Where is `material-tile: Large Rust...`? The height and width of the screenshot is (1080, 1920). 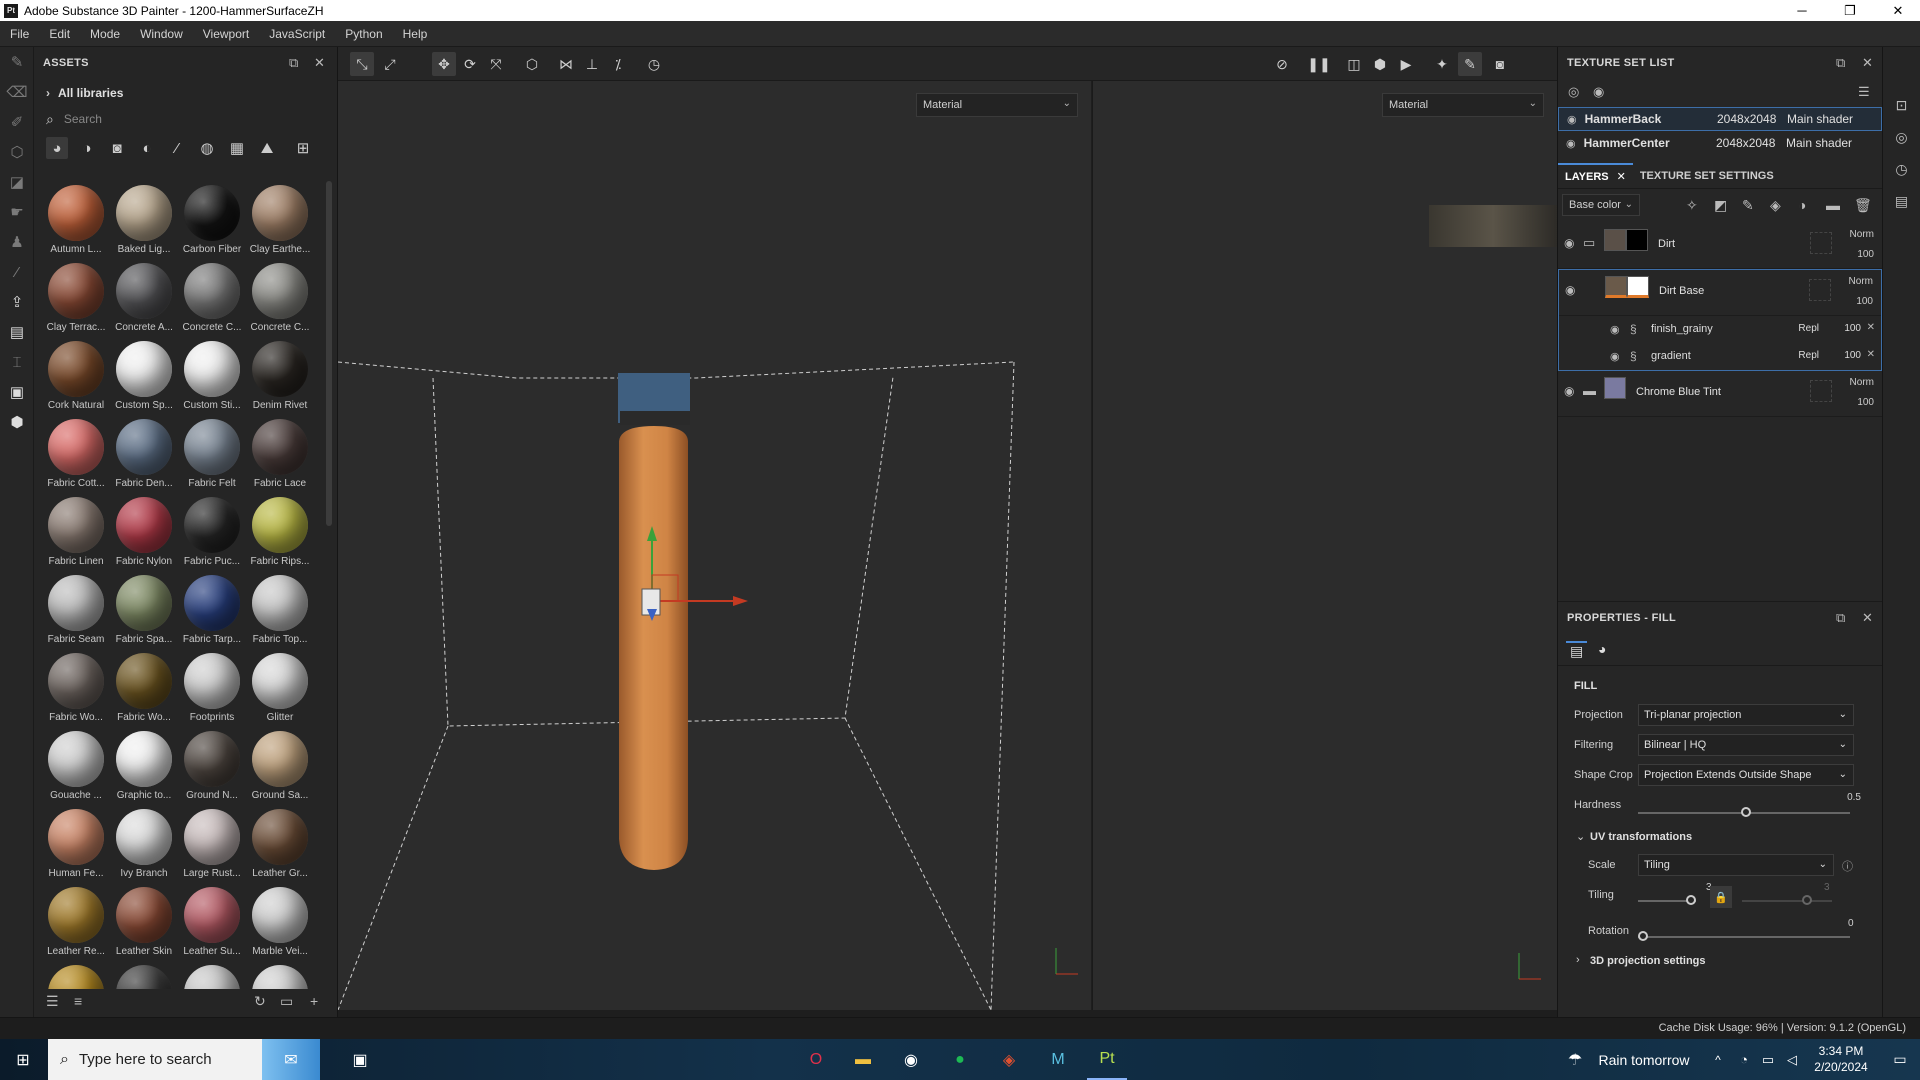
material-tile: Large Rust... is located at coordinates (212, 844).